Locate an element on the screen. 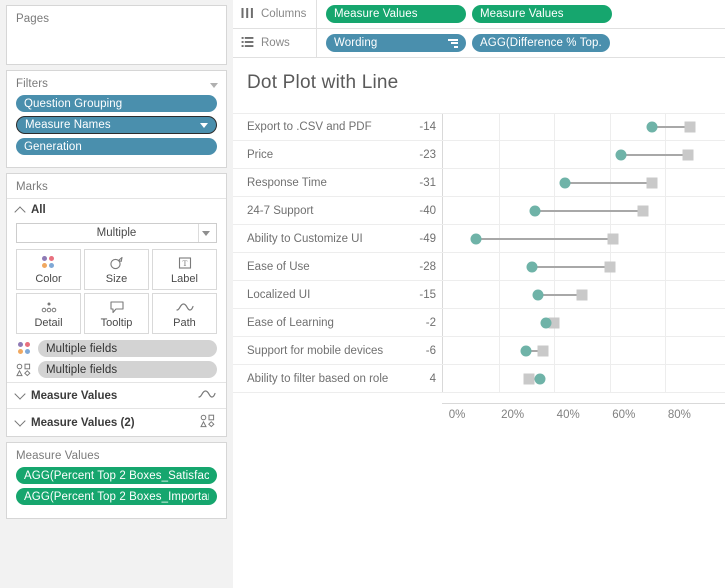 This screenshot has width=725, height=588. marks-field-shape: Multiple fields is located at coordinates (116, 371).